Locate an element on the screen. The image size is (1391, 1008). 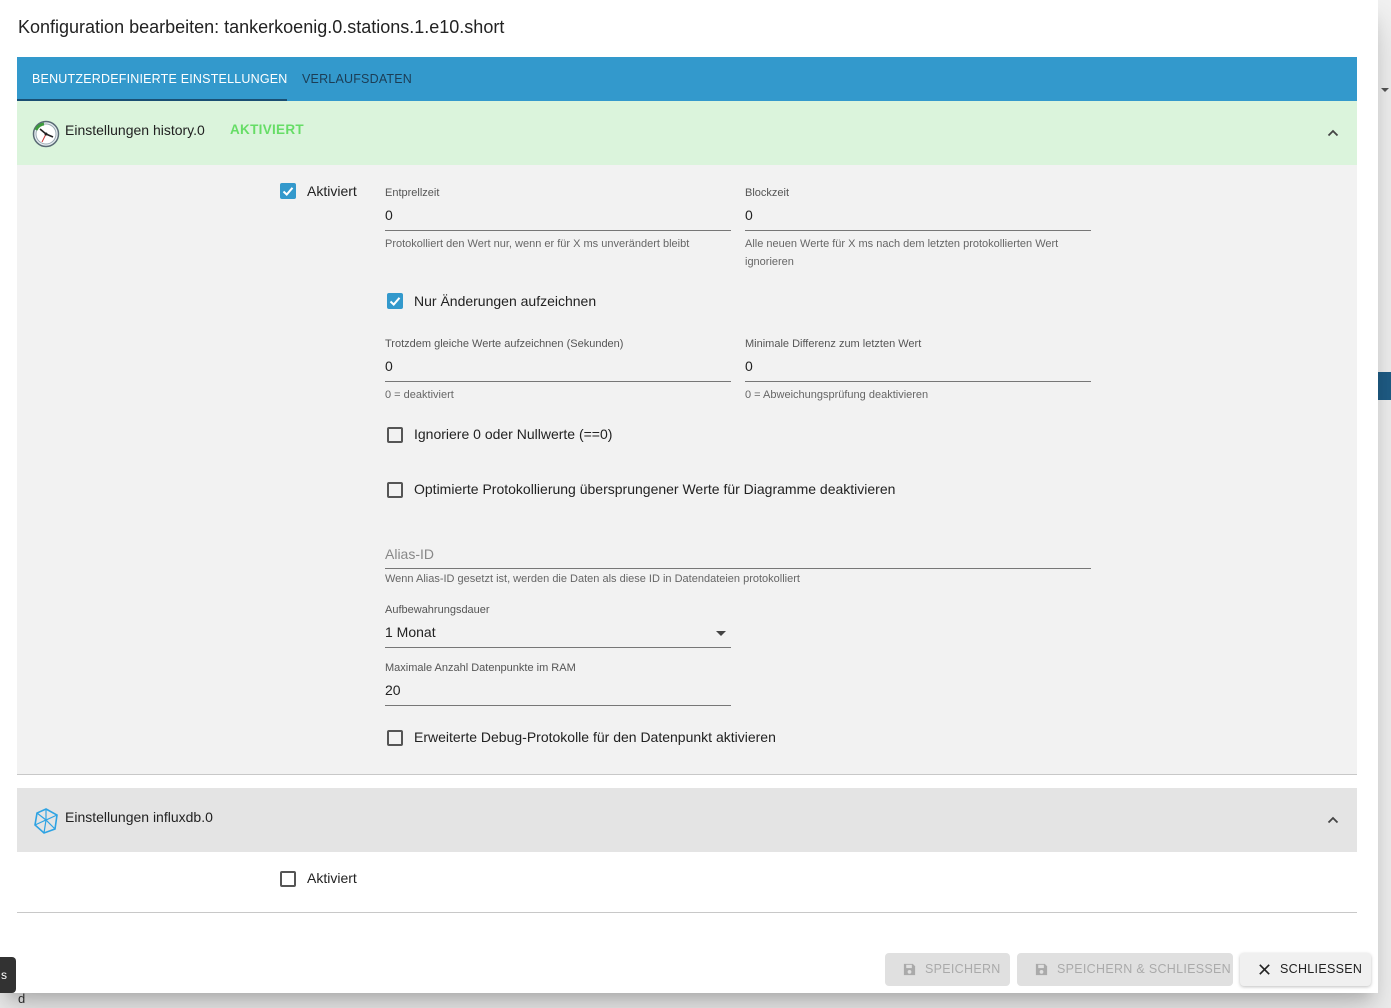
save-close-button: Speichern & Schließen is located at coordinates (1125, 969).